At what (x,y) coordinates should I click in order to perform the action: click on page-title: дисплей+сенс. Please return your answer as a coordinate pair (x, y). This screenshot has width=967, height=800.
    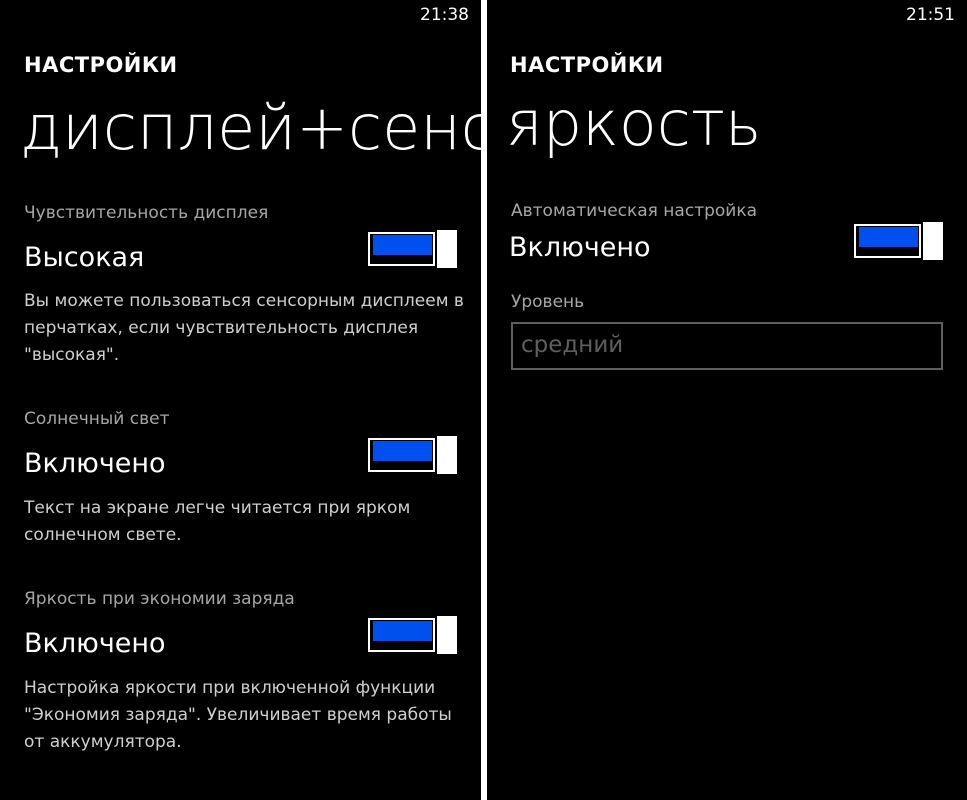
    Looking at the image, I should click on (250, 127).